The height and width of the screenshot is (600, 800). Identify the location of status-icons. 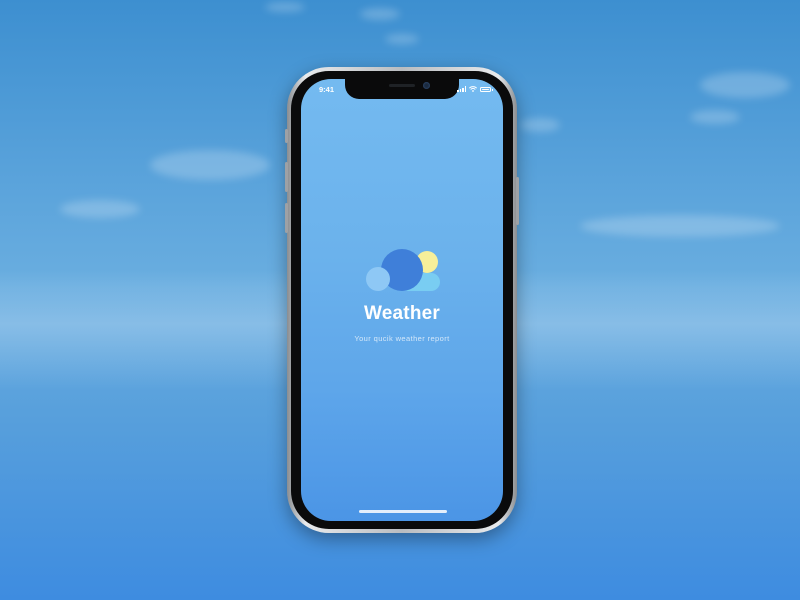
(475, 89).